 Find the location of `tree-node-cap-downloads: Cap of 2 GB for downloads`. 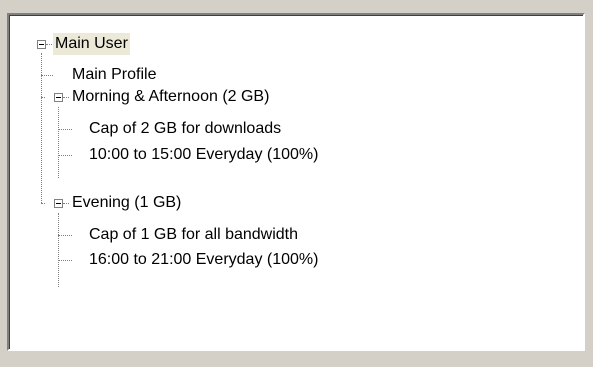

tree-node-cap-downloads: Cap of 2 GB for downloads is located at coordinates (185, 129).